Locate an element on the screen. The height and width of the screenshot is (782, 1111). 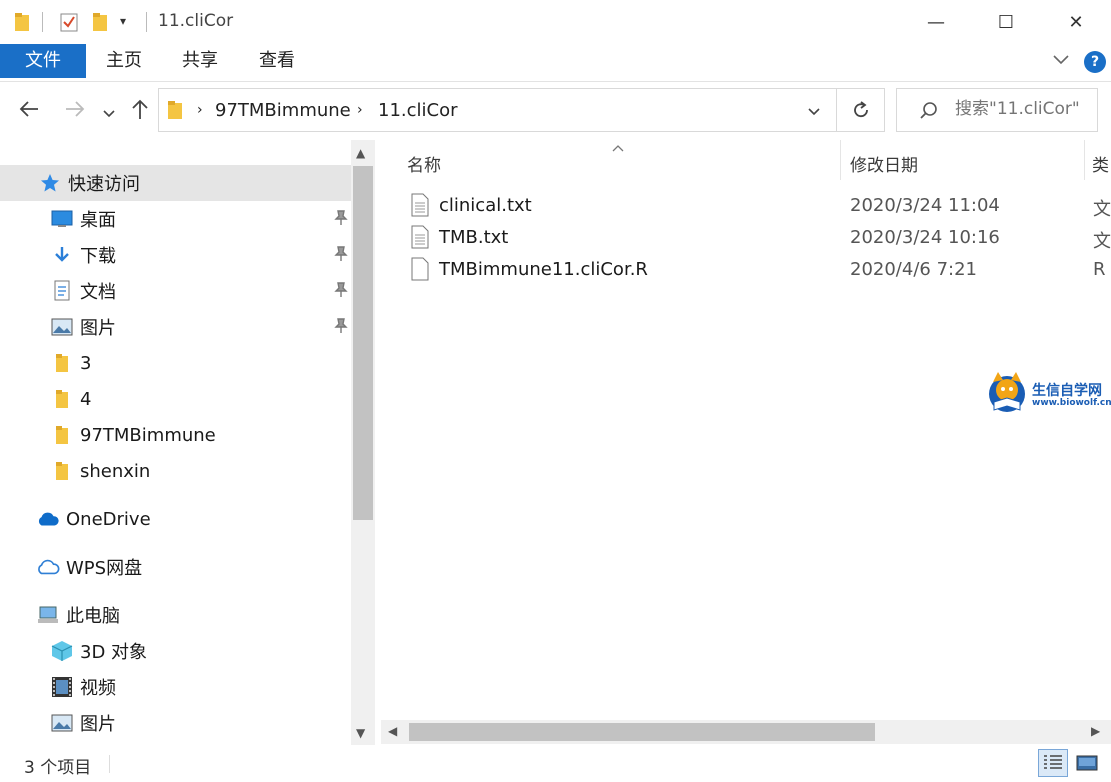
nav-label: 4 is located at coordinates (86, 399).